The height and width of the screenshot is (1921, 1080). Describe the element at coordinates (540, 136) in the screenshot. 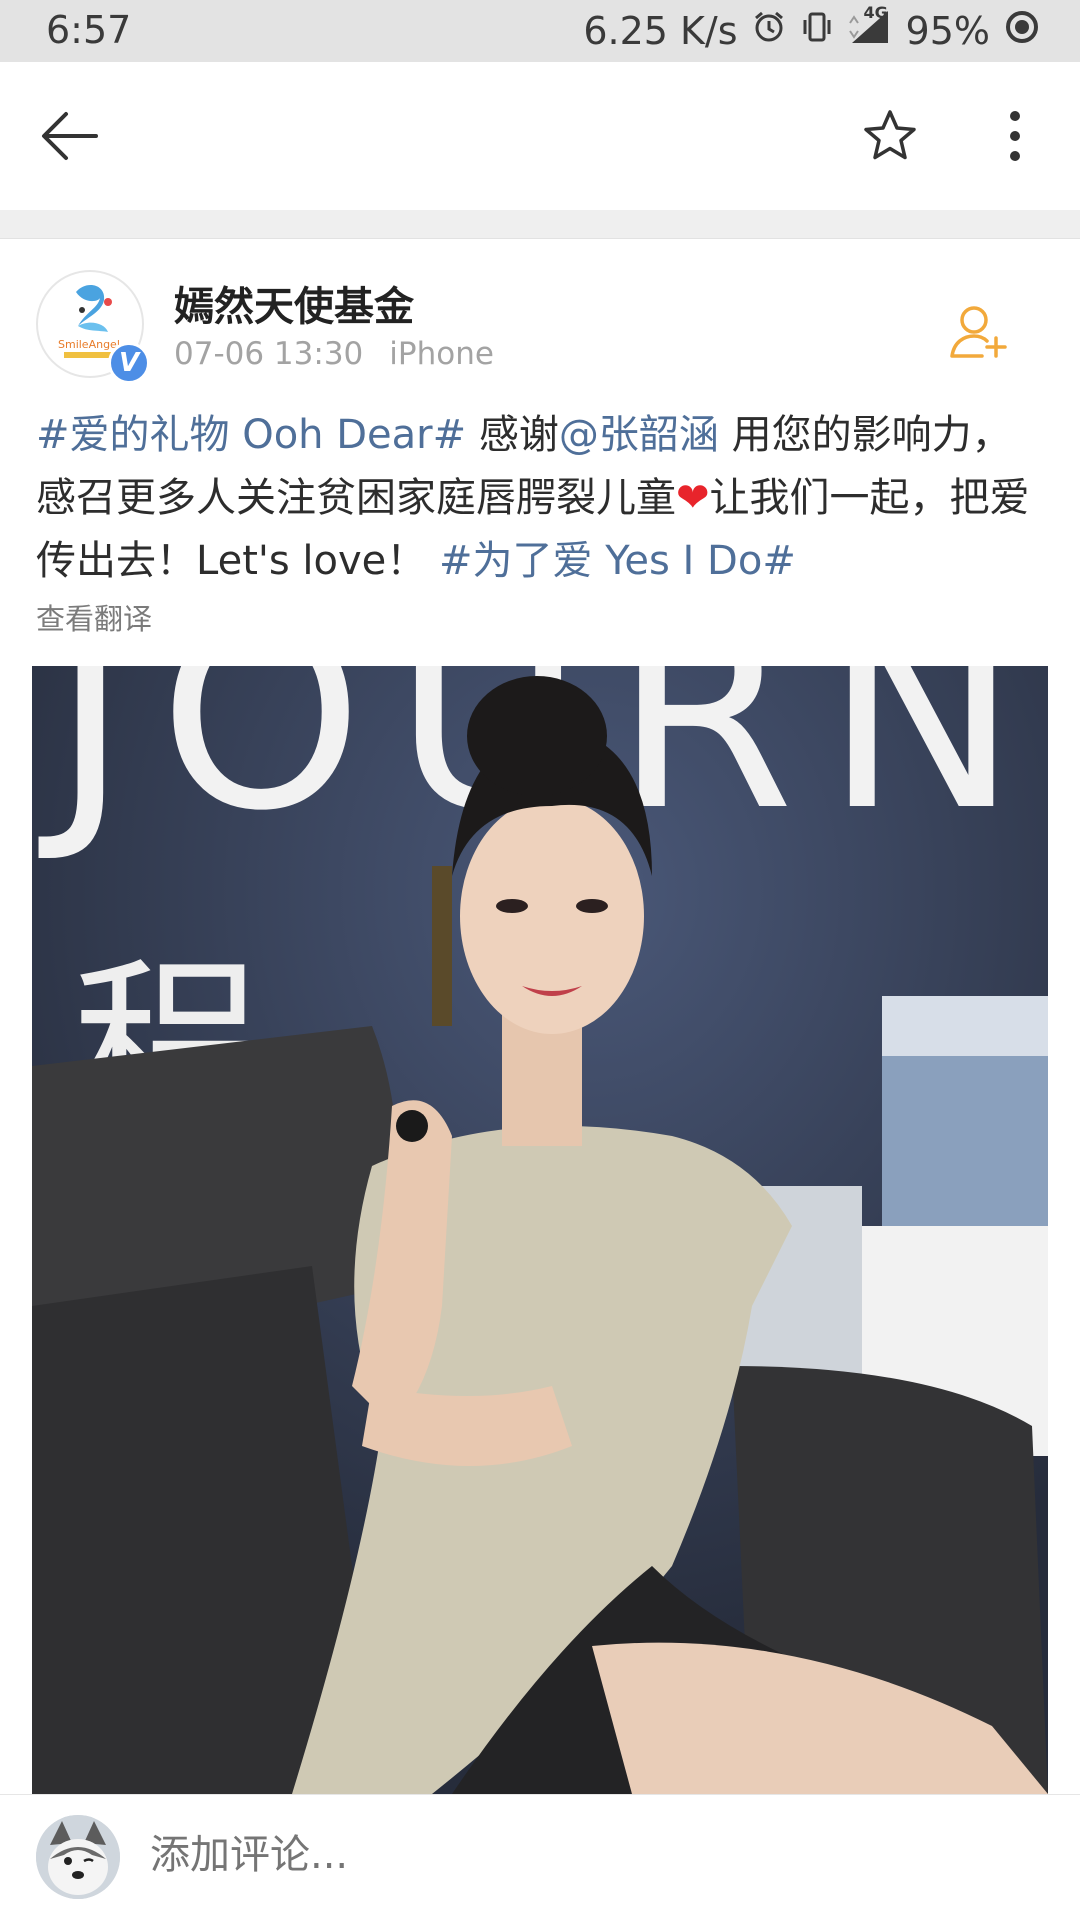

I see `top-app-bar` at that location.